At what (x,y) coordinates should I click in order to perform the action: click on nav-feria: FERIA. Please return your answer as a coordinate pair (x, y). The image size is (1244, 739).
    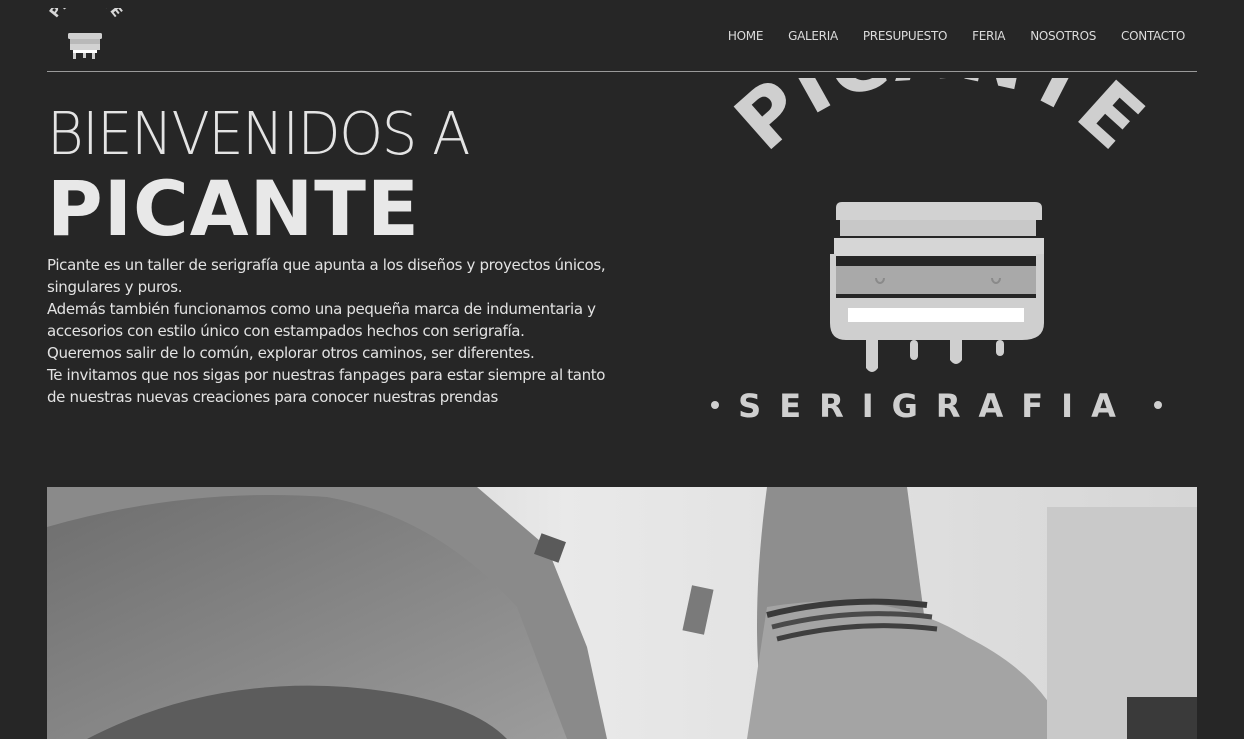
    Looking at the image, I should click on (988, 36).